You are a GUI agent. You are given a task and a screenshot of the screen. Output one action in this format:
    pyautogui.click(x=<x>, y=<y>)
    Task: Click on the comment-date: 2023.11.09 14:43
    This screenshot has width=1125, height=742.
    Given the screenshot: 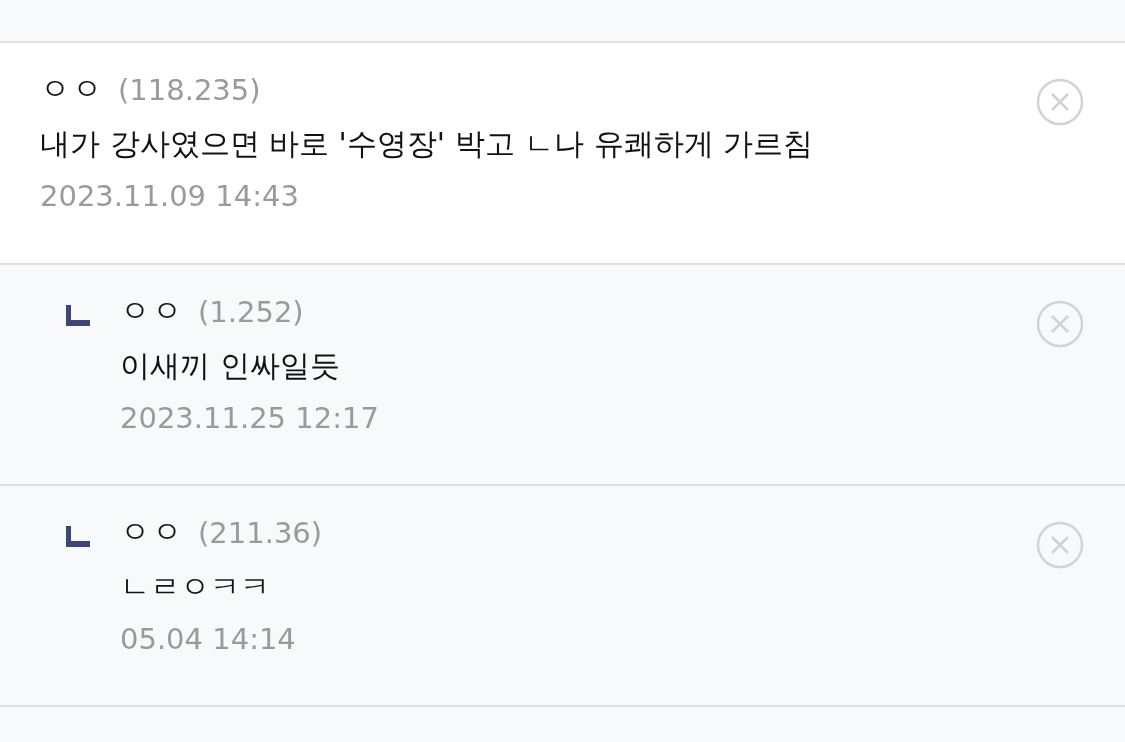 What is the action you would take?
    pyautogui.click(x=170, y=196)
    